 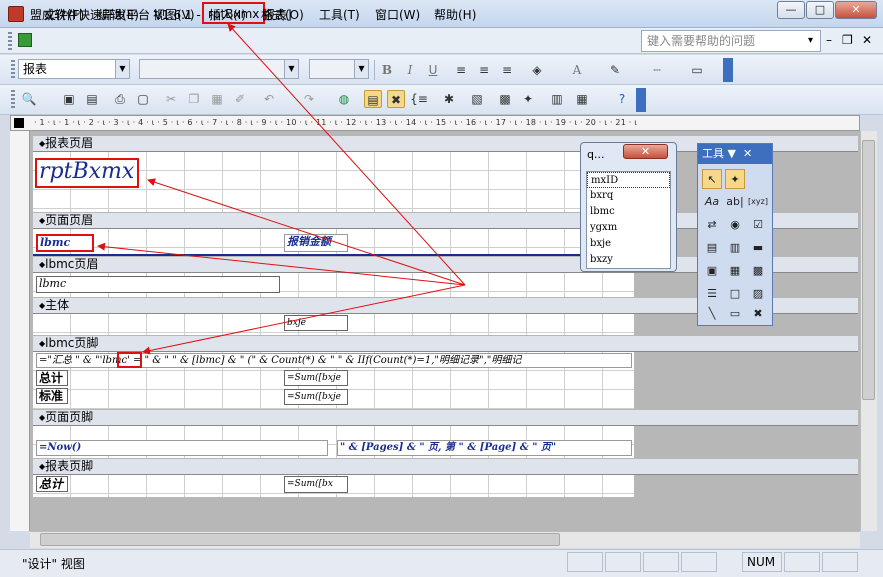 I want to click on restore-button: □, so click(x=820, y=10).